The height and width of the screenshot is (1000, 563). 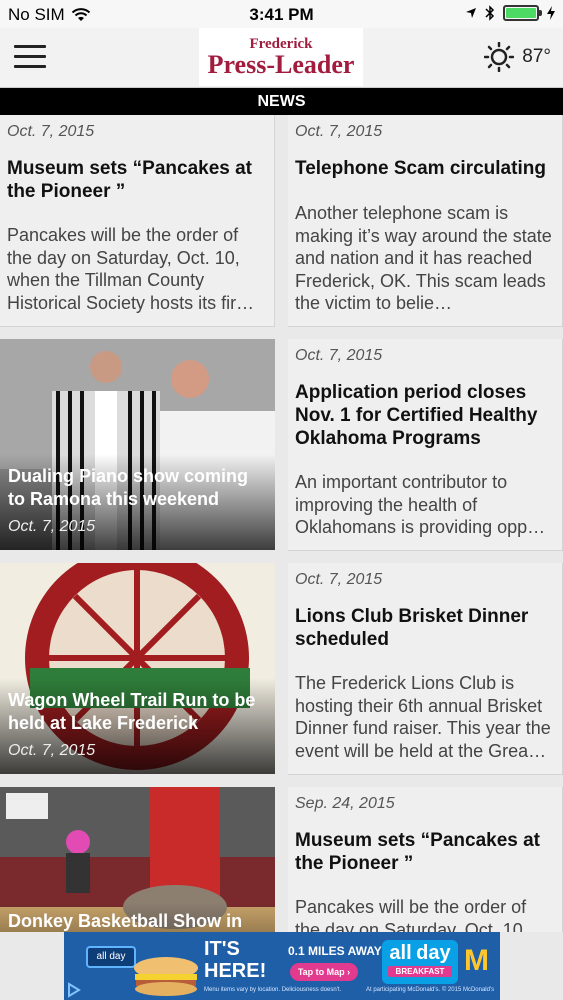 I want to click on hamburger-menu-icon, so click(x=30, y=57).